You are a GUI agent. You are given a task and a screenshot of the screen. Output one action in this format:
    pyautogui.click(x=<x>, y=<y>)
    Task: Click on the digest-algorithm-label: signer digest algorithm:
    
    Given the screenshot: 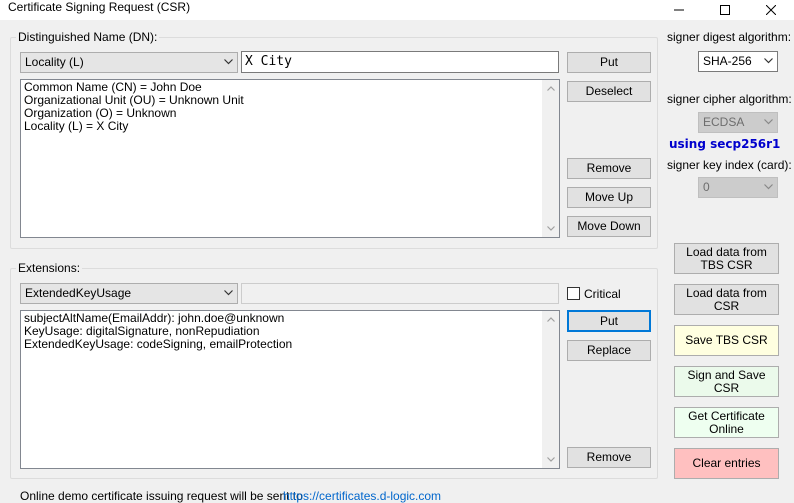 What is the action you would take?
    pyautogui.click(x=729, y=37)
    